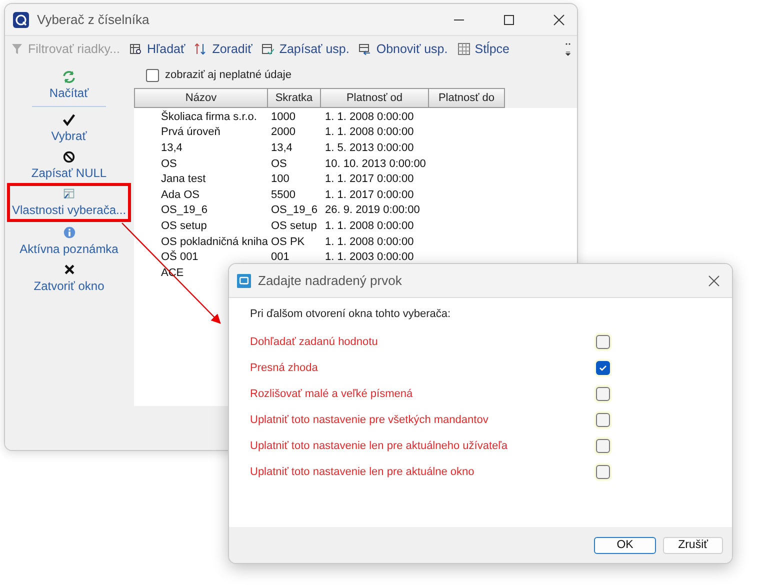  What do you see at coordinates (209, 116) in the screenshot?
I see `table-cell: Školiaca firma s.r.o.` at bounding box center [209, 116].